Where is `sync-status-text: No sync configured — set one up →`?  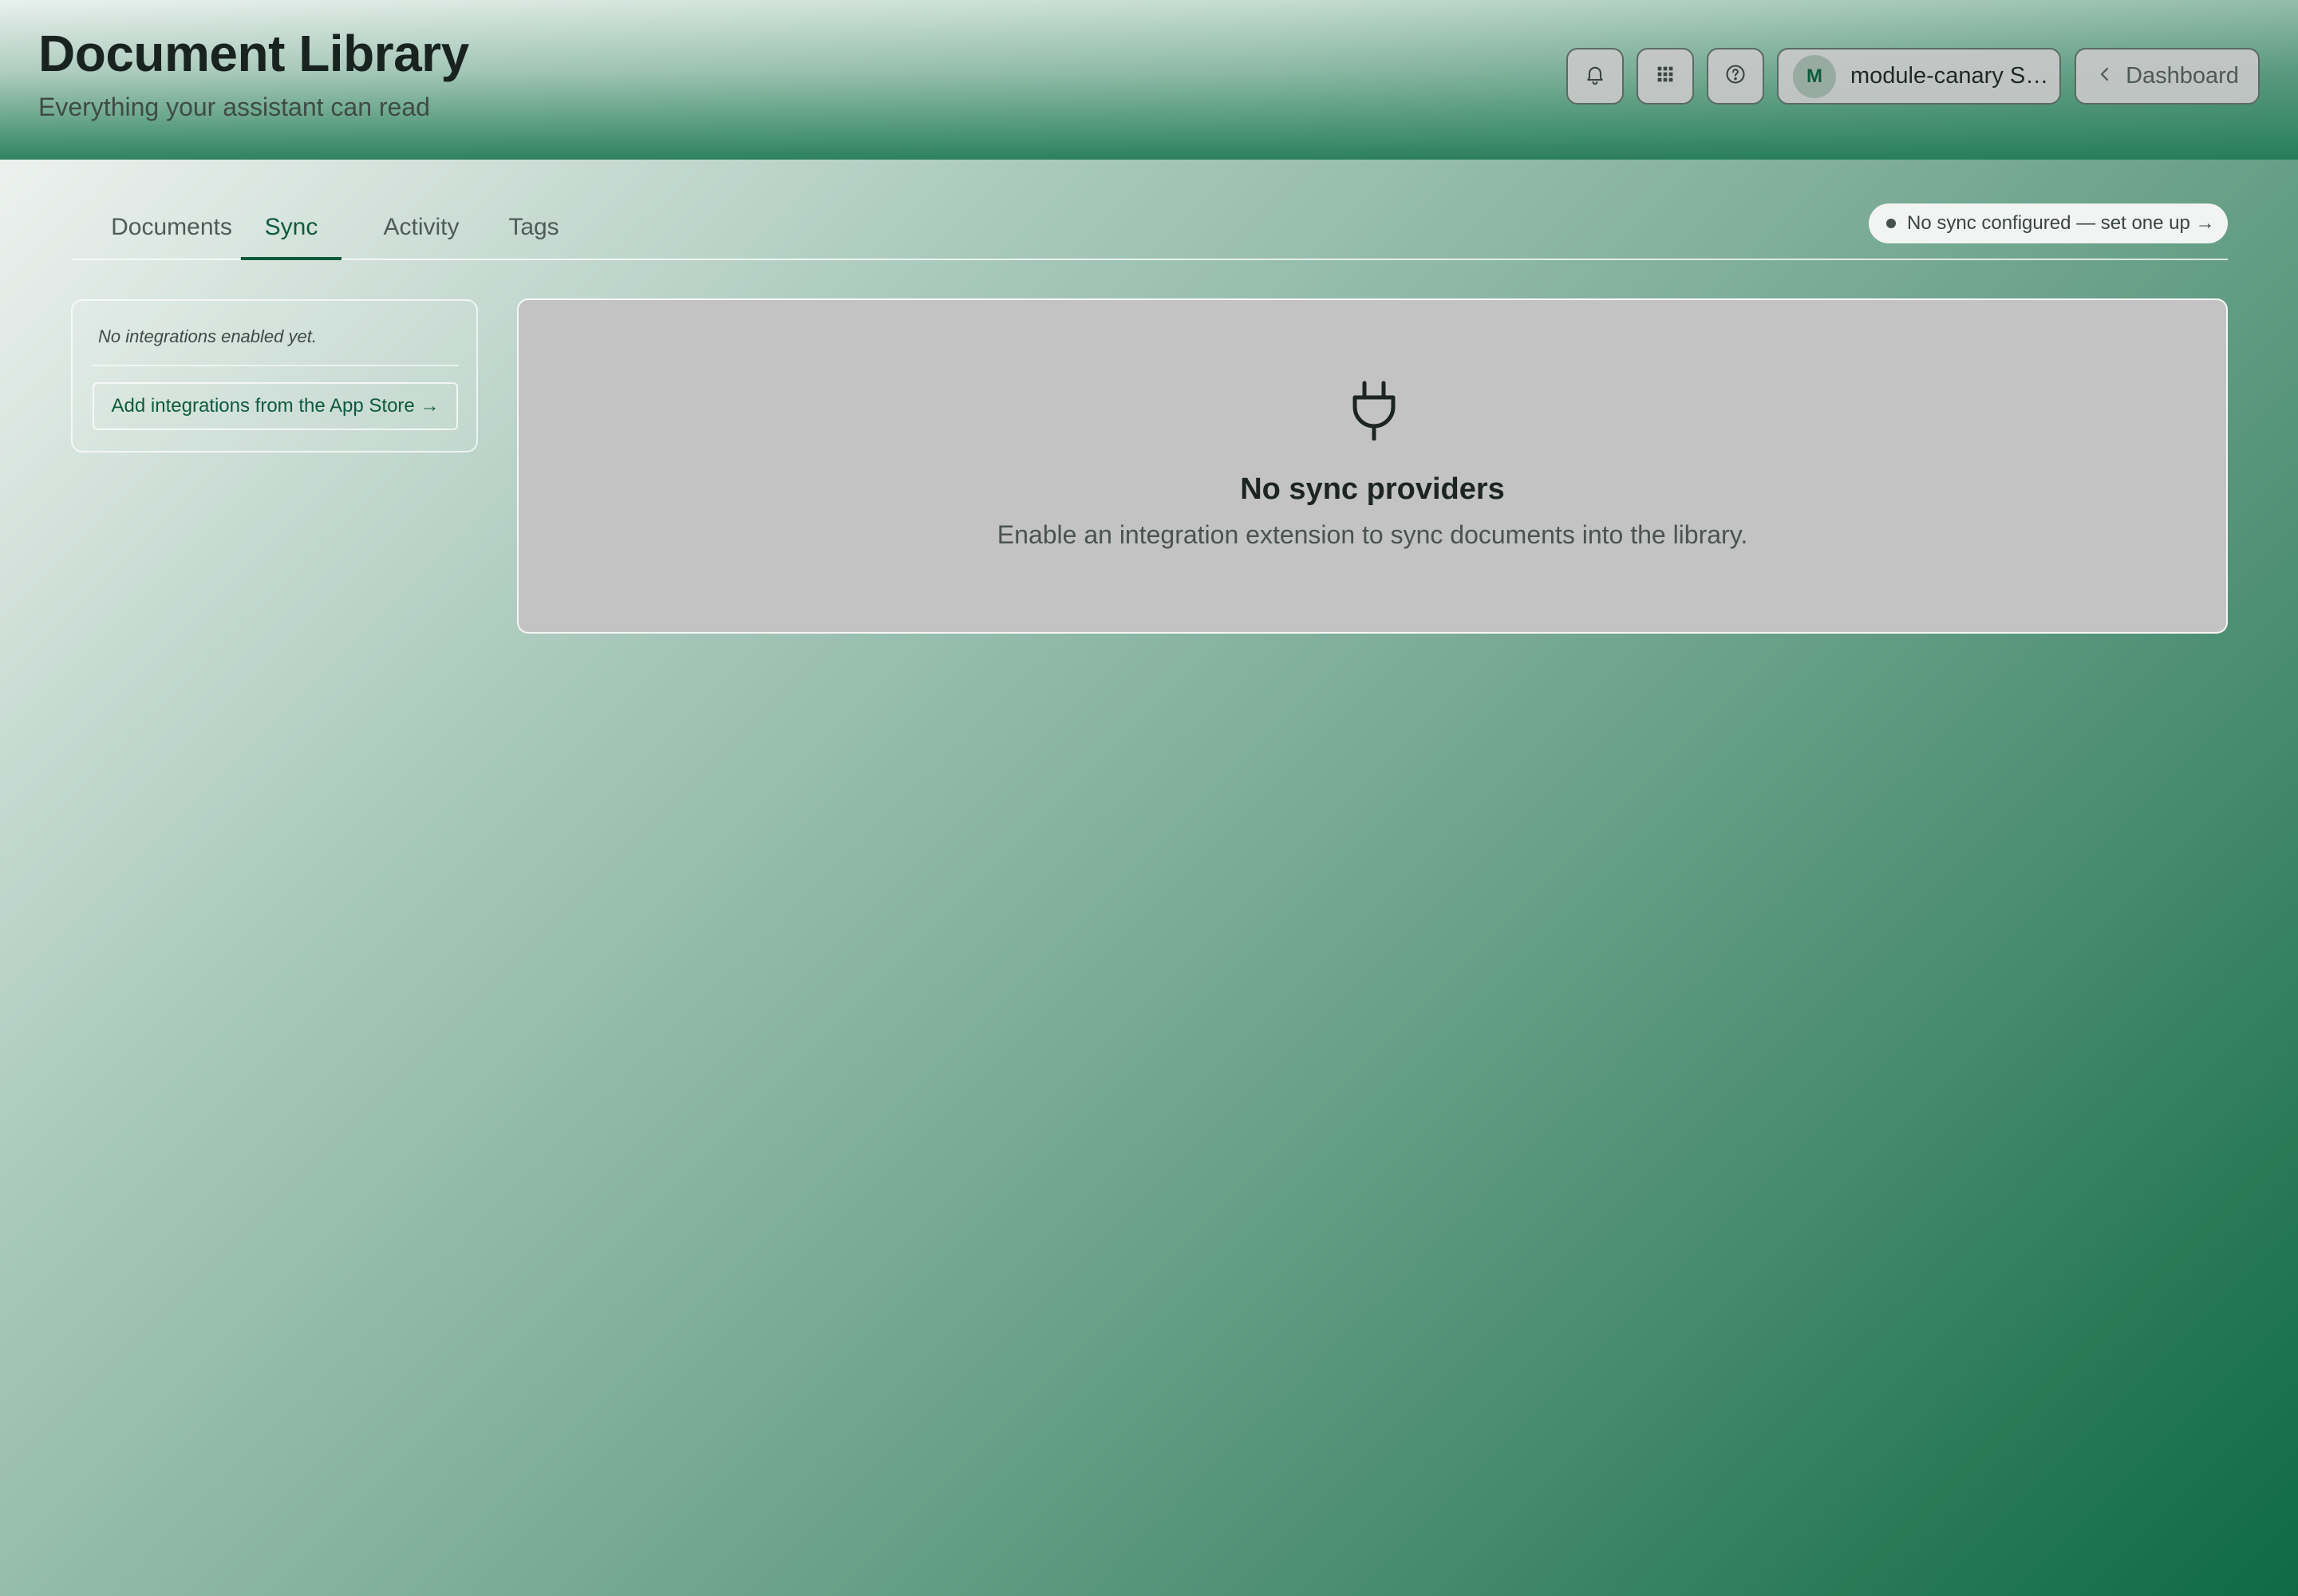 sync-status-text: No sync configured — set one up → is located at coordinates (2061, 223).